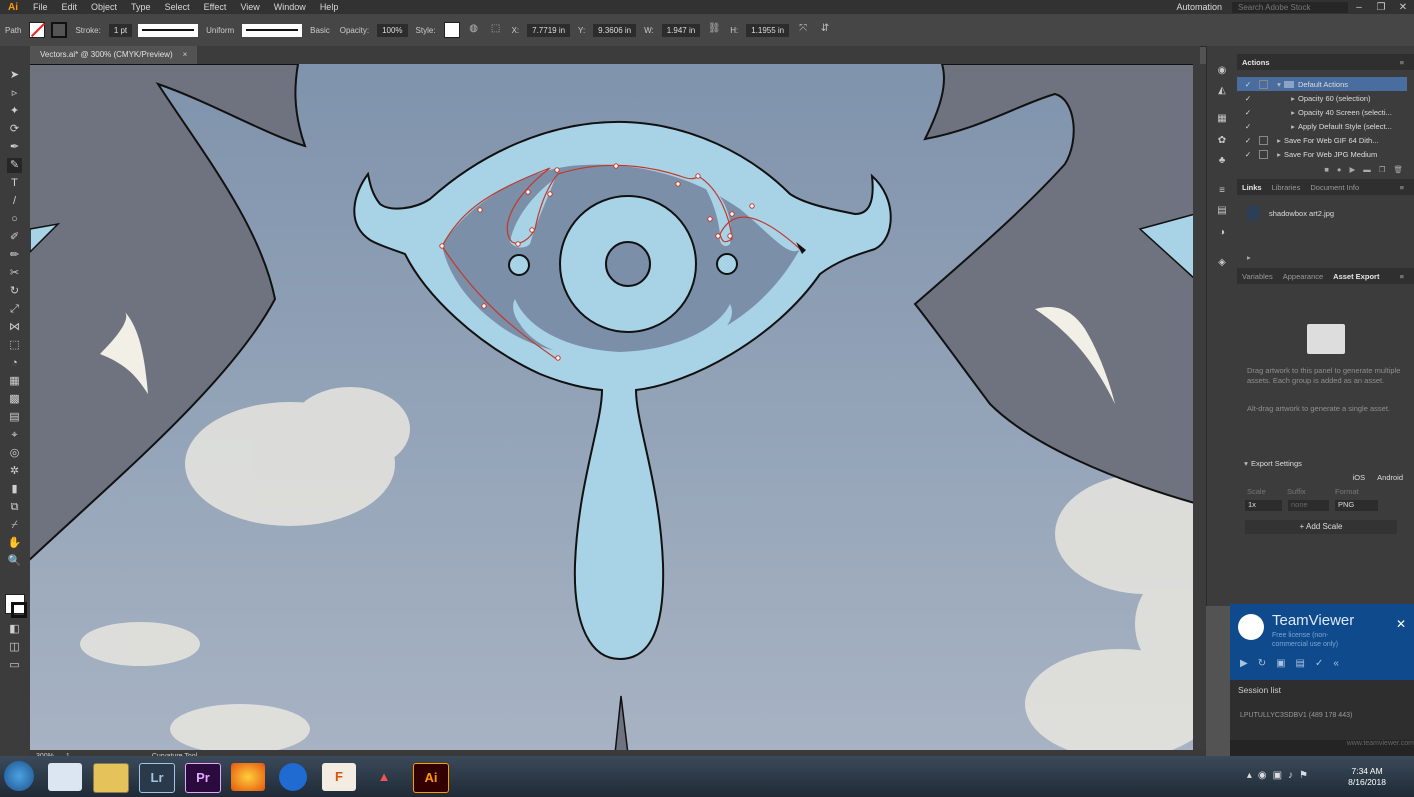 The image size is (1414, 797). What do you see at coordinates (339, 777) in the screenshot?
I see `fontforge-icon: F` at bounding box center [339, 777].